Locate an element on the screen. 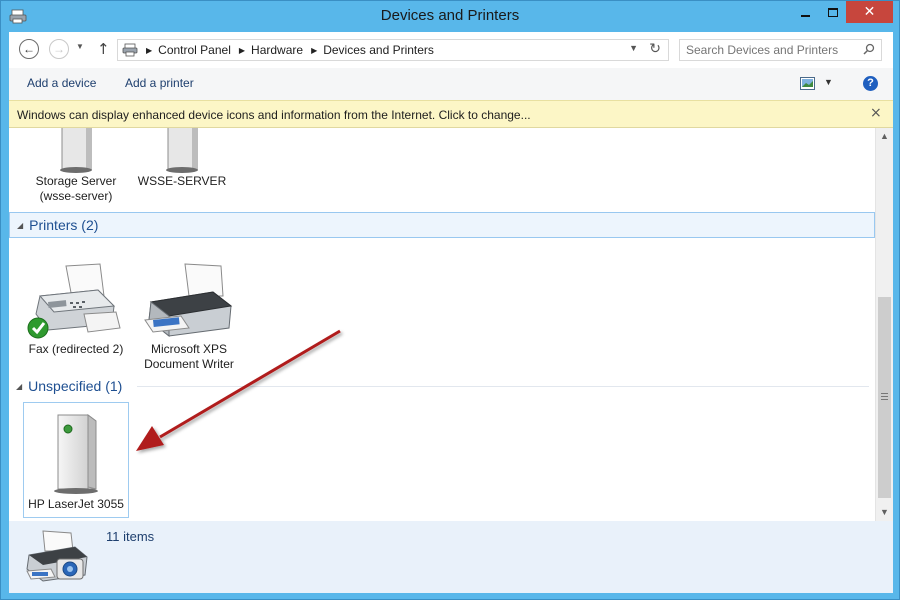 Image resolution: width=900 pixels, height=600 pixels. maximize-icon is located at coordinates (832, 12).